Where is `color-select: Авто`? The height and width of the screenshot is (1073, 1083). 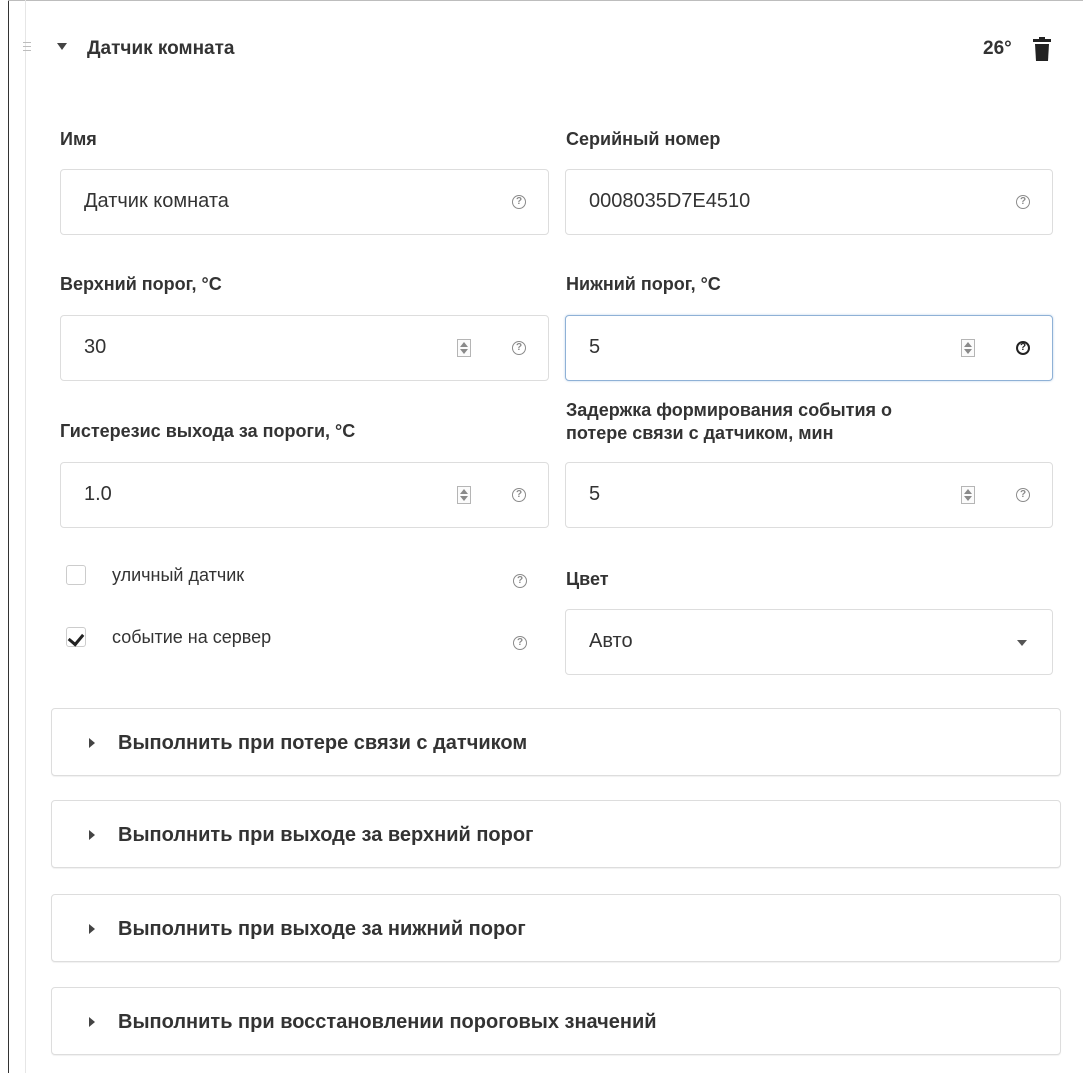
color-select: Авто is located at coordinates (809, 642).